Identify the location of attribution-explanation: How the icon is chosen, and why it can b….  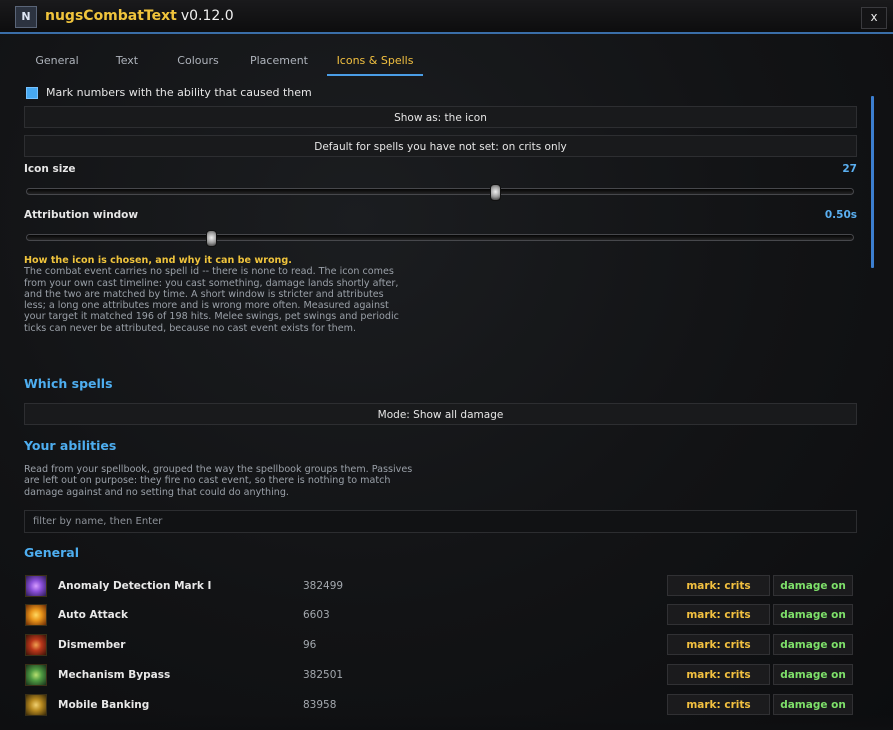
(214, 294).